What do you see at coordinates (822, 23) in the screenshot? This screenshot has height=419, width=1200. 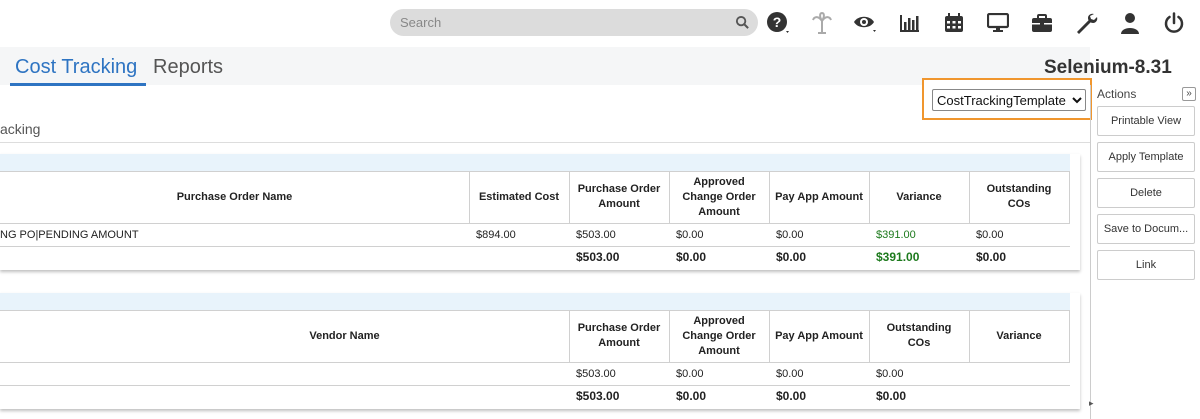 I see `palm-tree-icon` at bounding box center [822, 23].